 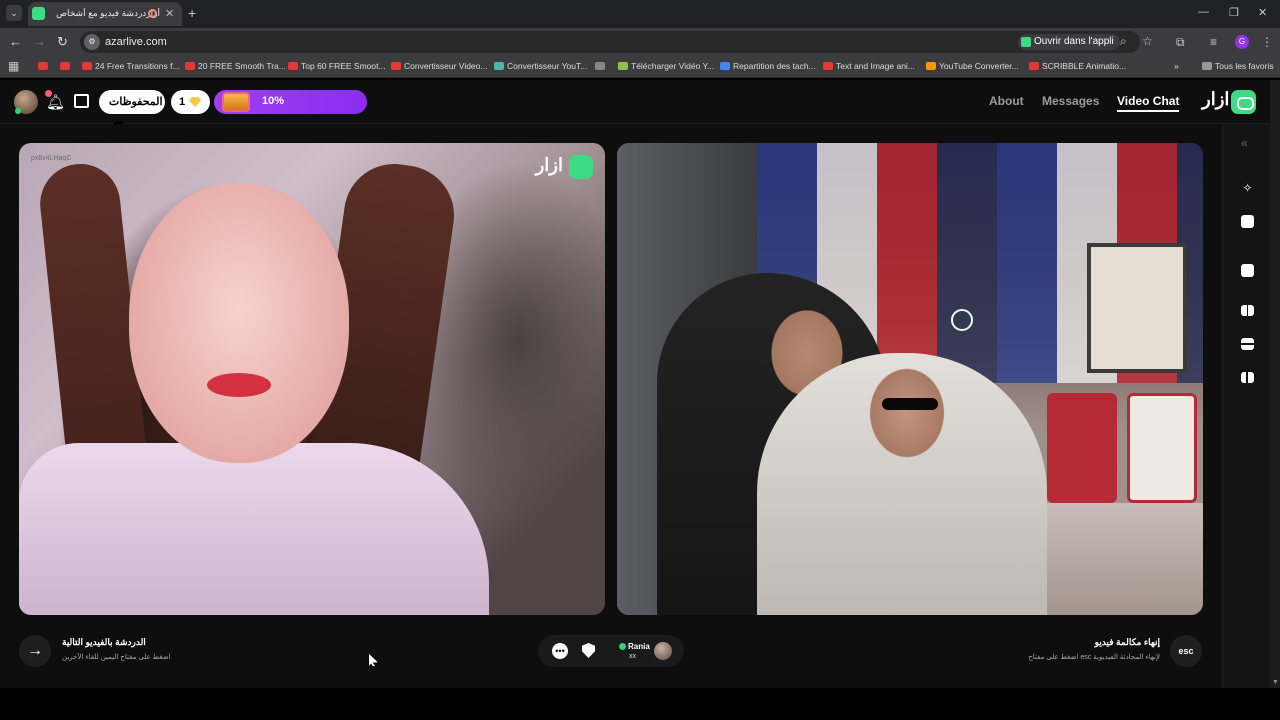 What do you see at coordinates (1247, 344) in the screenshot?
I see `layout-stacked-icon` at bounding box center [1247, 344].